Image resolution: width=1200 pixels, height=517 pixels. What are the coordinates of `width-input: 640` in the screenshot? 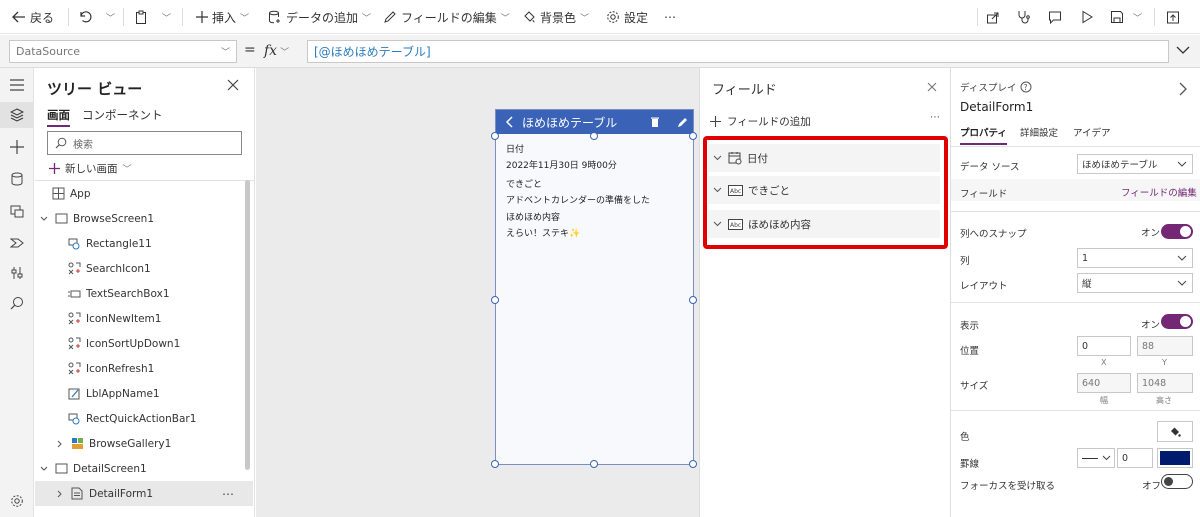 It's located at (1104, 383).